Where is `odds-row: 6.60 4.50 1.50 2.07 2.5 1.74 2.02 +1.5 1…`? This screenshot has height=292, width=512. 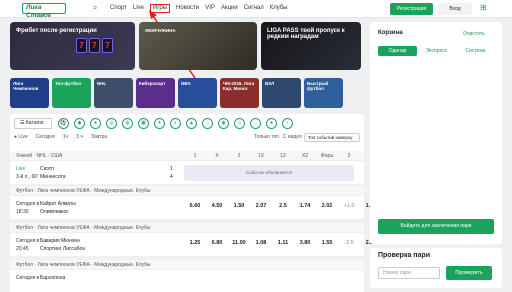
odds-row: 6.60 4.50 1.50 2.07 2.5 1.74 2.02 +1.5 1… is located at coordinates (283, 206).